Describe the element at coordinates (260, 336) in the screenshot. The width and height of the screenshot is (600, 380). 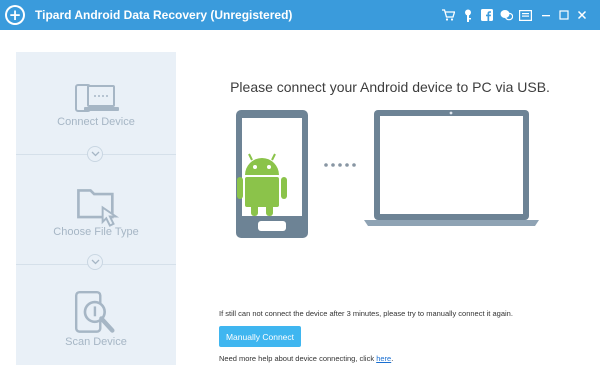
I see `manually-connect-button: Manually Connect` at that location.